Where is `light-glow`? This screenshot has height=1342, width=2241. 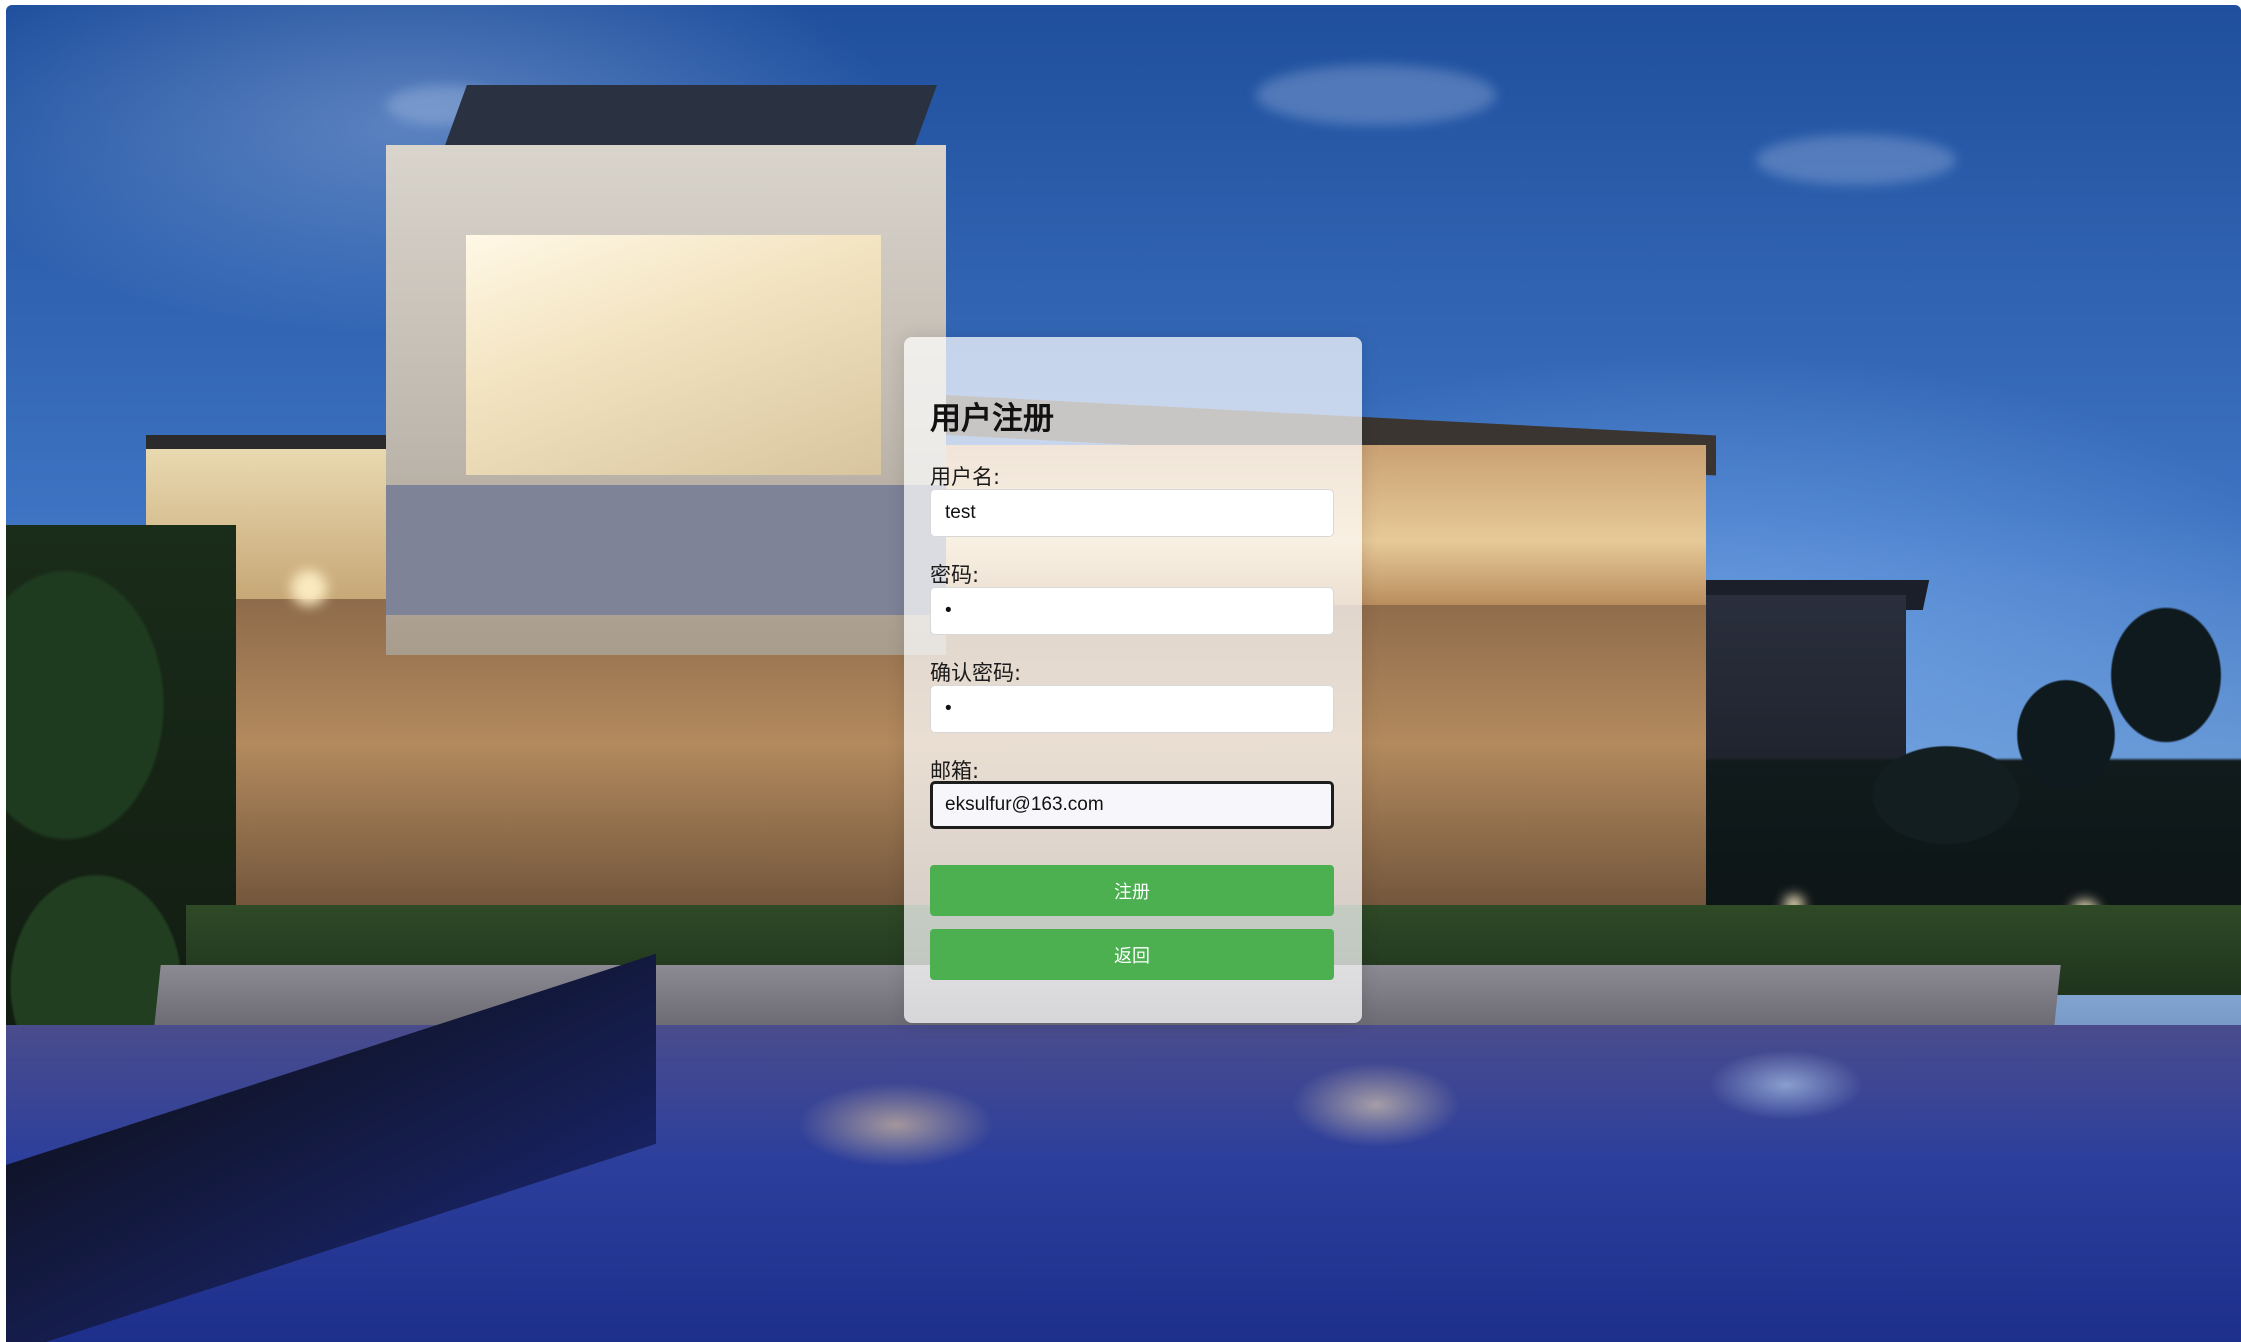 light-glow is located at coordinates (309, 588).